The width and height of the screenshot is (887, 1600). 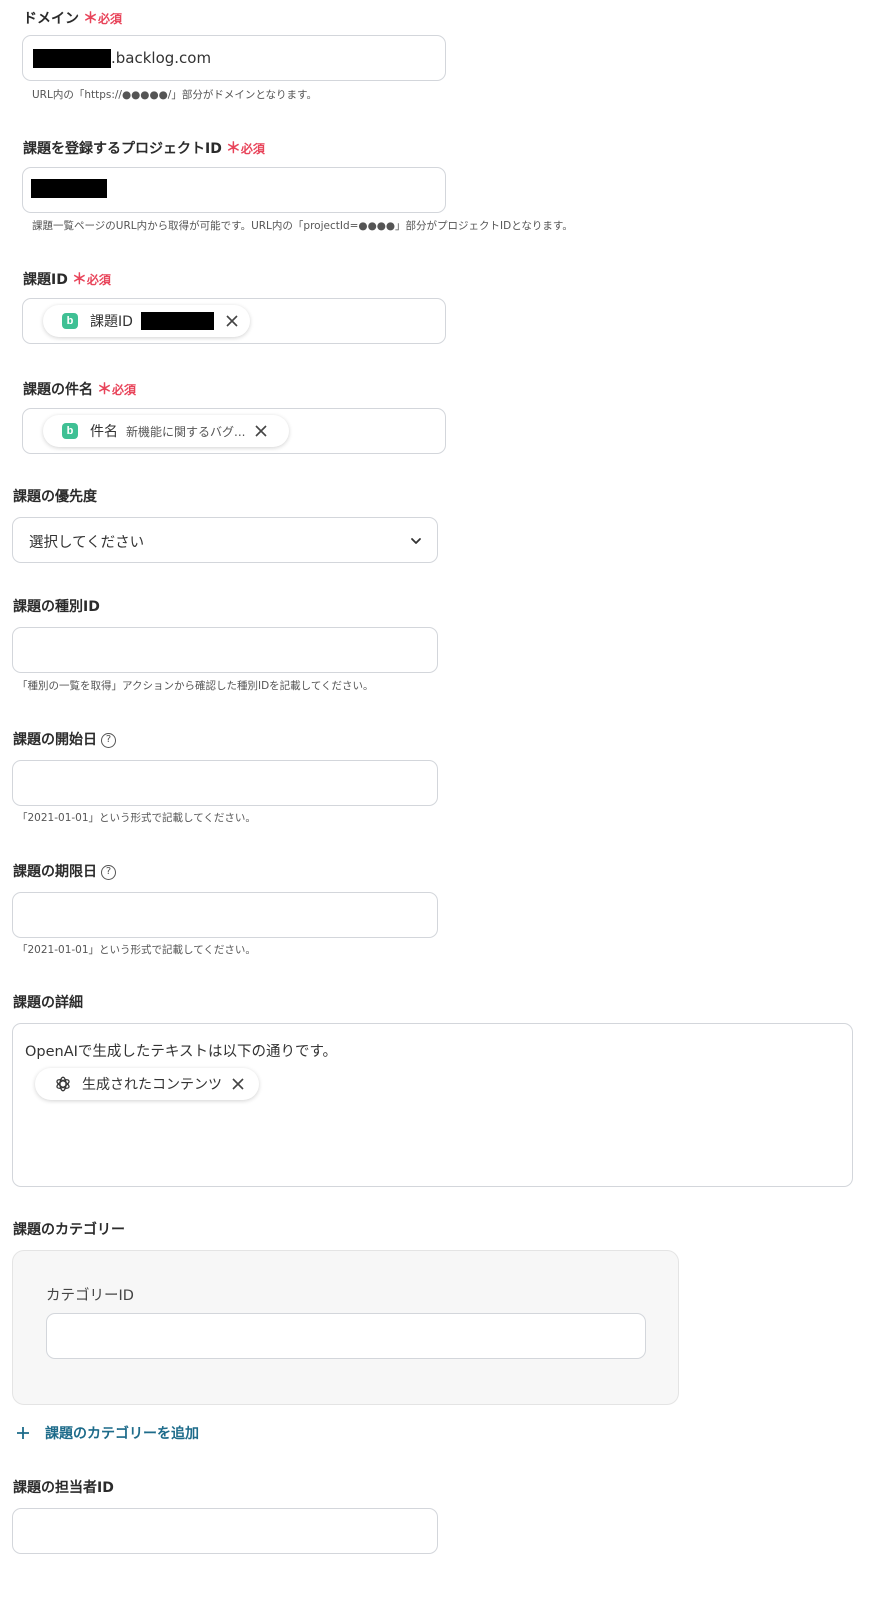 What do you see at coordinates (67, 279) in the screenshot?
I see `issue-id-label: 課題ID ＊必須` at bounding box center [67, 279].